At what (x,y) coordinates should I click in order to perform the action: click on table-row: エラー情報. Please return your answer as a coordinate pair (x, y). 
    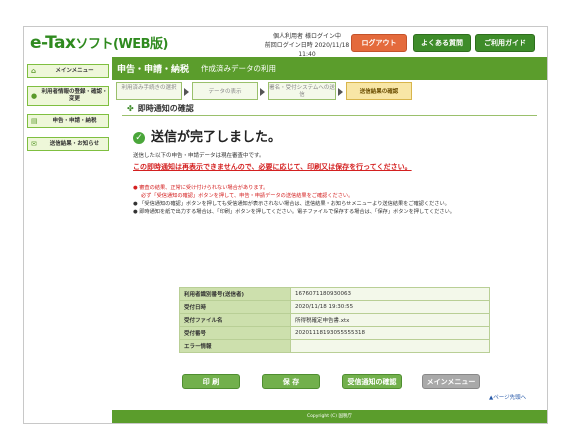
    Looking at the image, I should click on (334, 346).